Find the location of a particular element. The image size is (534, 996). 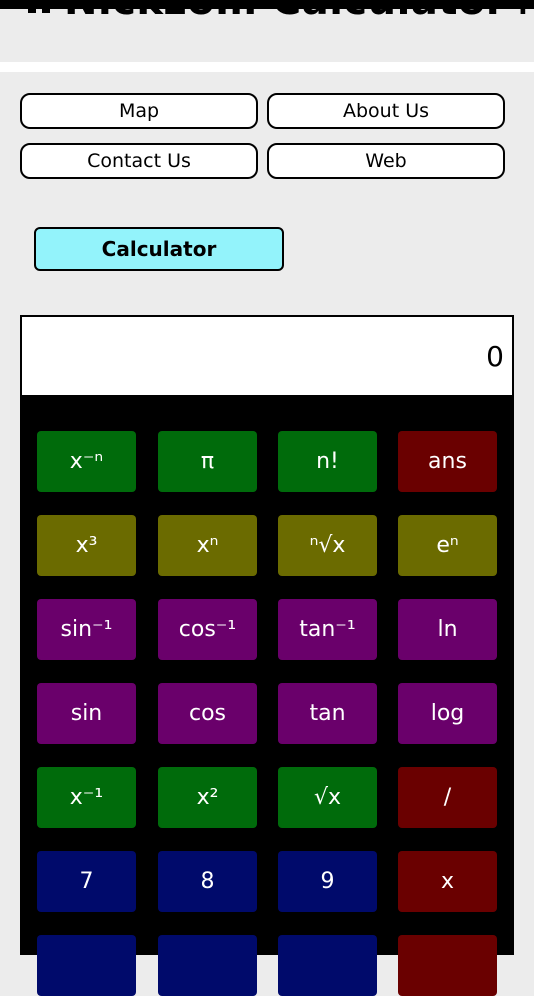

key-22: 9 is located at coordinates (327, 881).